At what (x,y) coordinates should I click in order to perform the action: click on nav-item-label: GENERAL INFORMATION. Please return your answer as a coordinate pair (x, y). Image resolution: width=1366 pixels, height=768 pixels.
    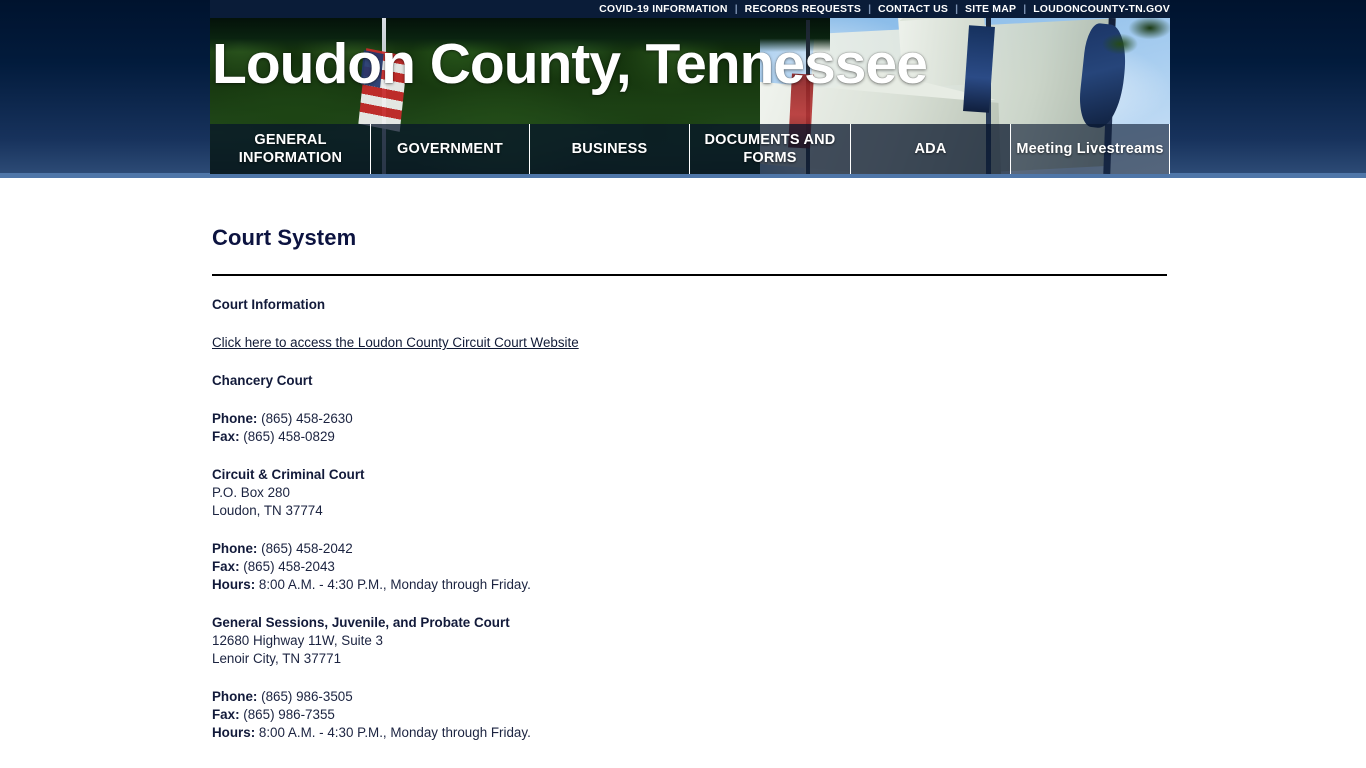
    Looking at the image, I should click on (290, 149).